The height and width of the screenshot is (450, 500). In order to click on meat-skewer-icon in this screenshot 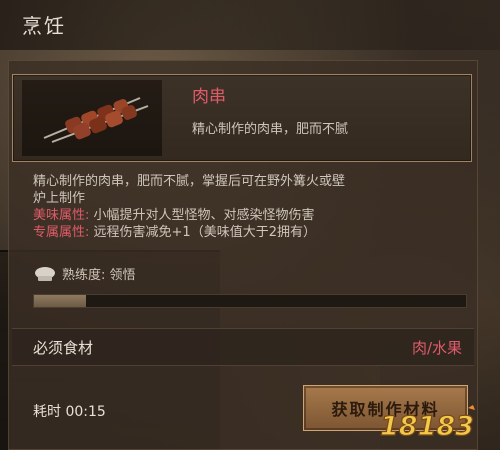, I will do `click(96, 120)`.